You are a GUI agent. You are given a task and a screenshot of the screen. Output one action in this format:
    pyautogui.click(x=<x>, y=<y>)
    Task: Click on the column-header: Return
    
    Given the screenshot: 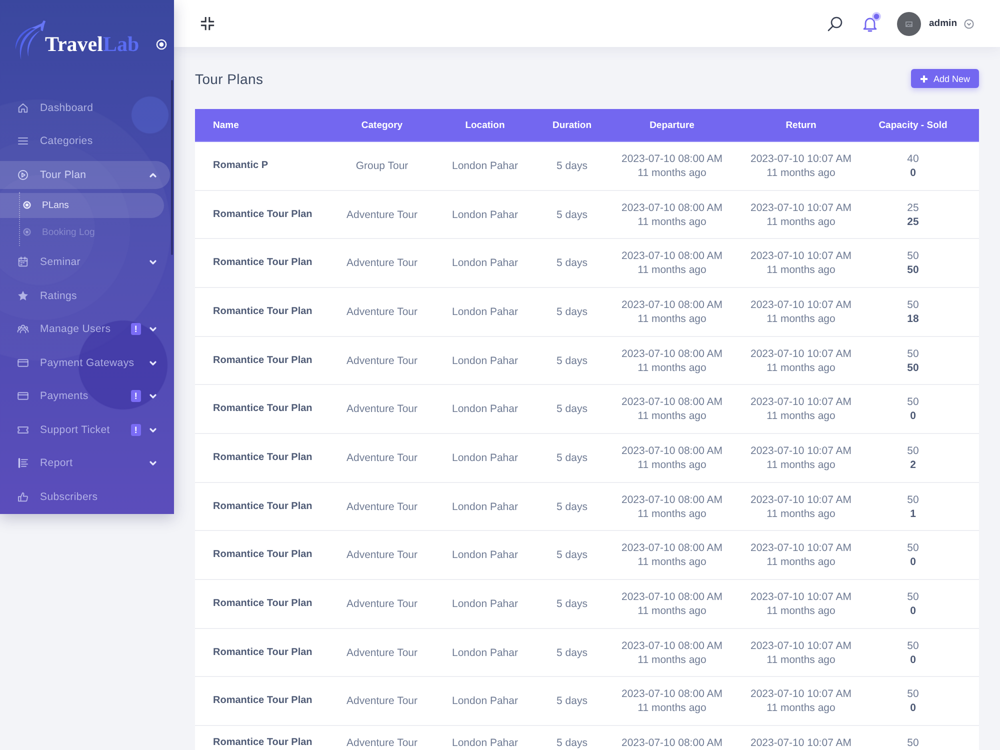 What is the action you would take?
    pyautogui.click(x=801, y=125)
    